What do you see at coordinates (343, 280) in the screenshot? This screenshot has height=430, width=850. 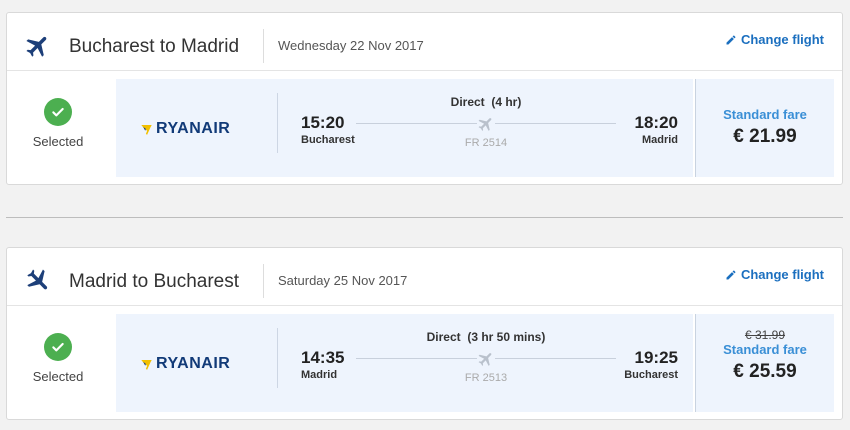 I see `flight-date: Saturday 25 Nov 2017` at bounding box center [343, 280].